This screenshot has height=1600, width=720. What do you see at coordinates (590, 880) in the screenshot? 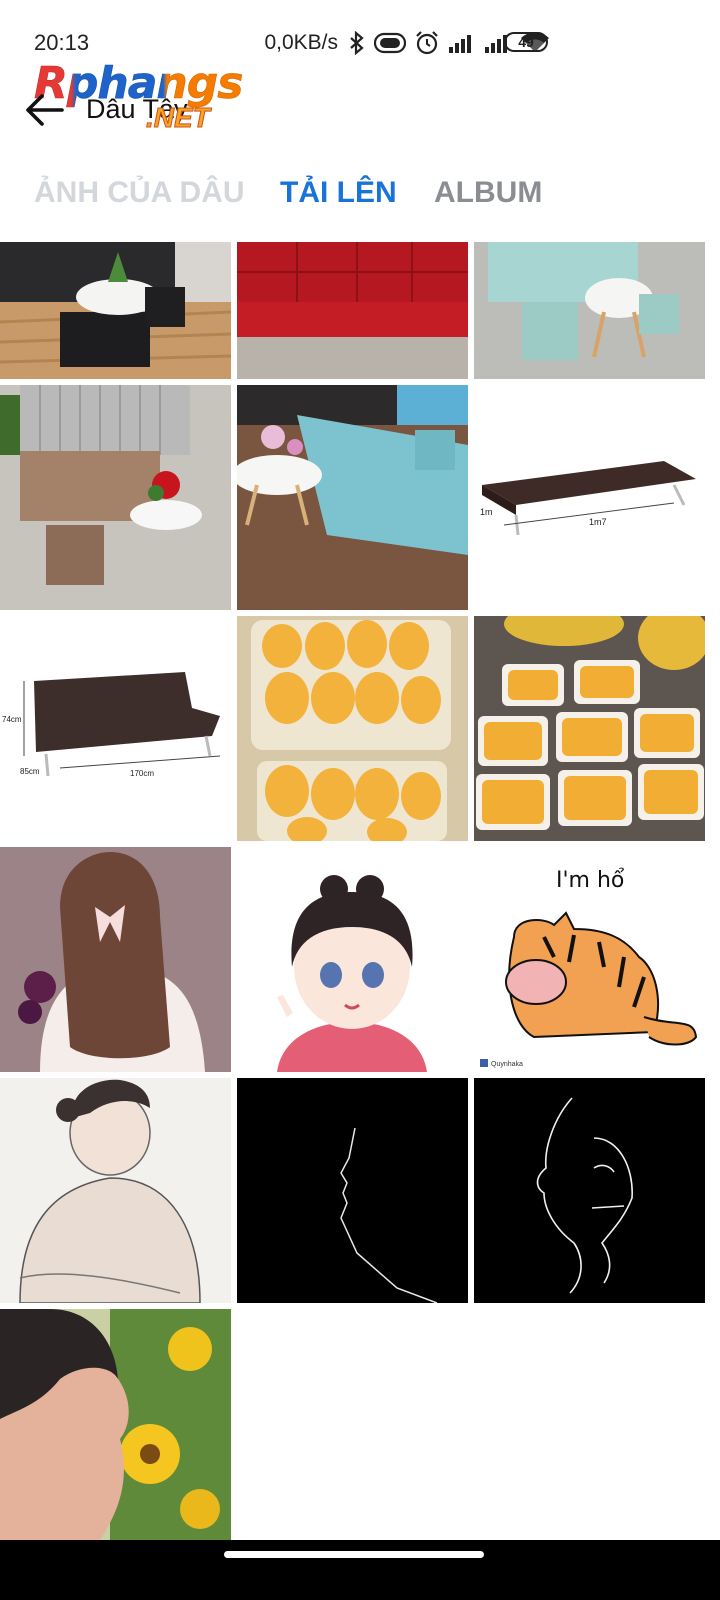
I see `image-caption: I'm hổ` at bounding box center [590, 880].